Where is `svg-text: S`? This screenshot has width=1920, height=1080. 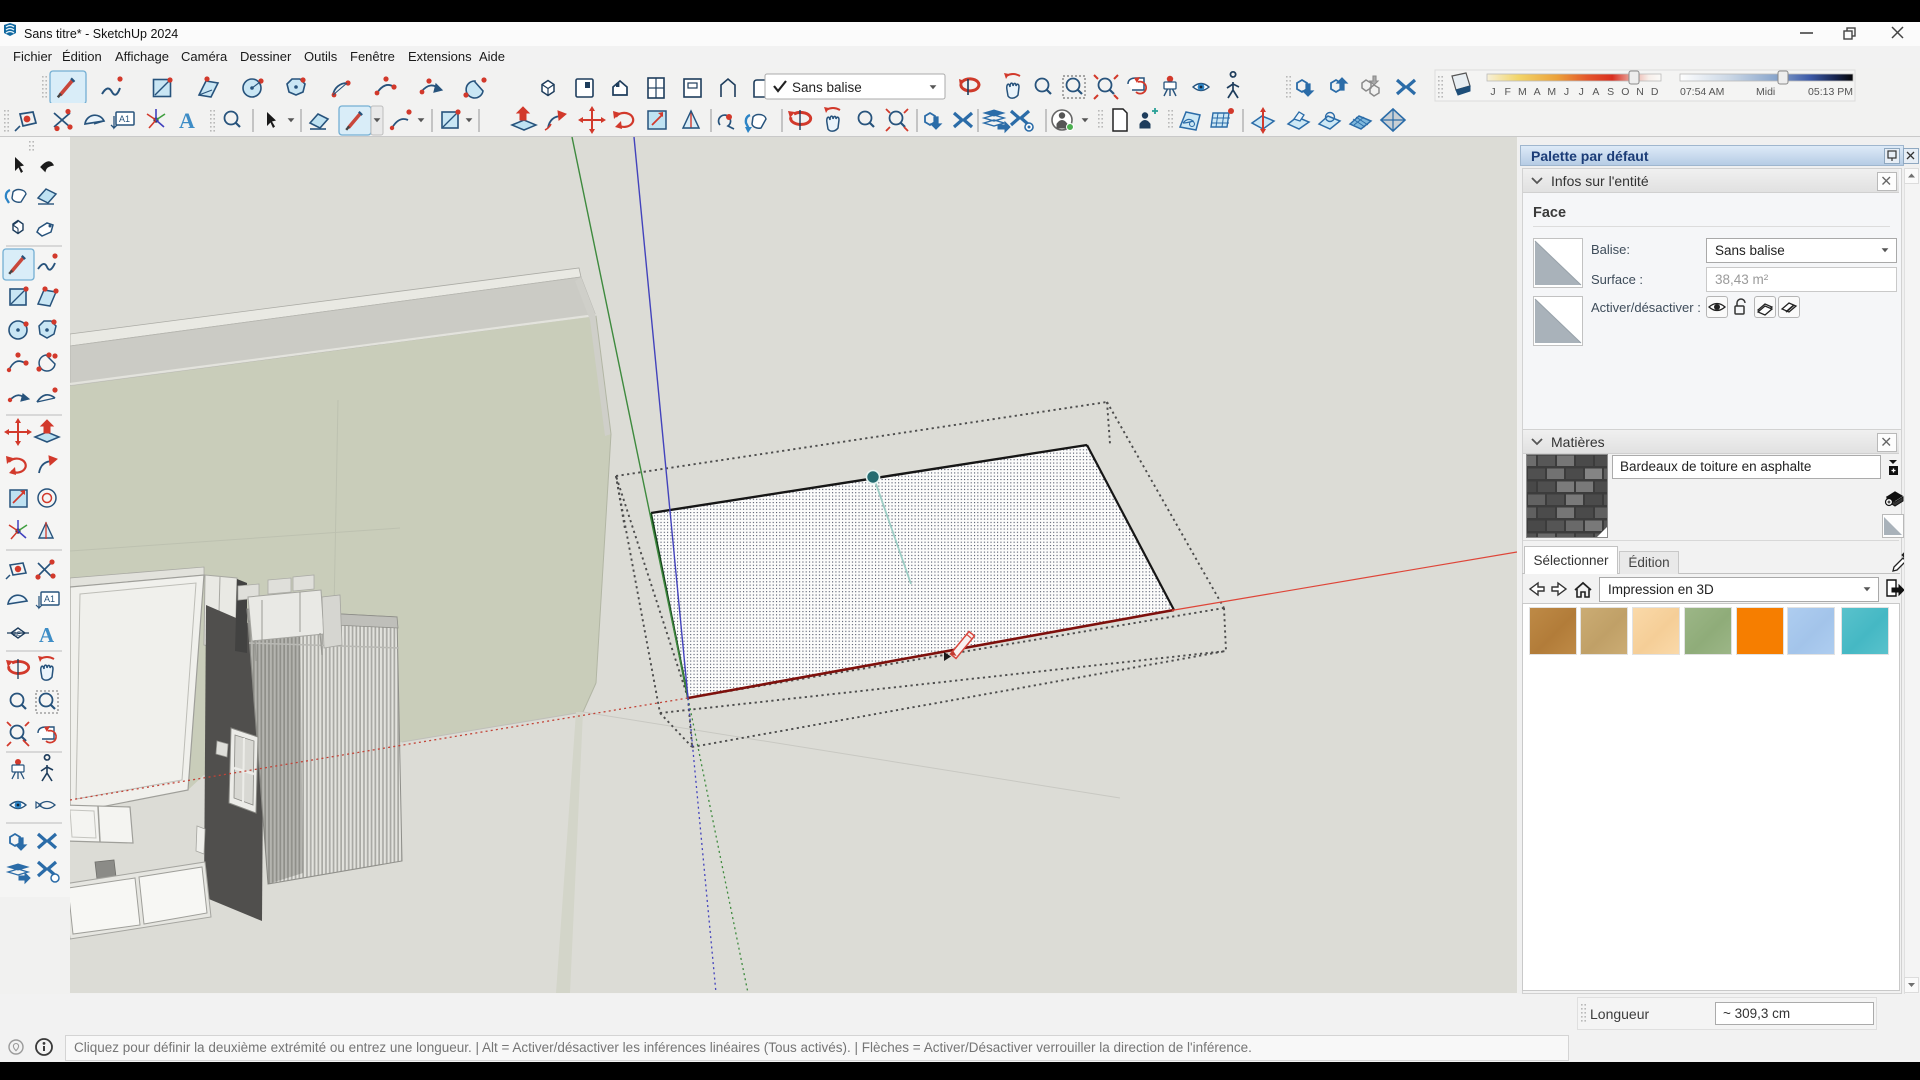 svg-text: S is located at coordinates (1610, 92).